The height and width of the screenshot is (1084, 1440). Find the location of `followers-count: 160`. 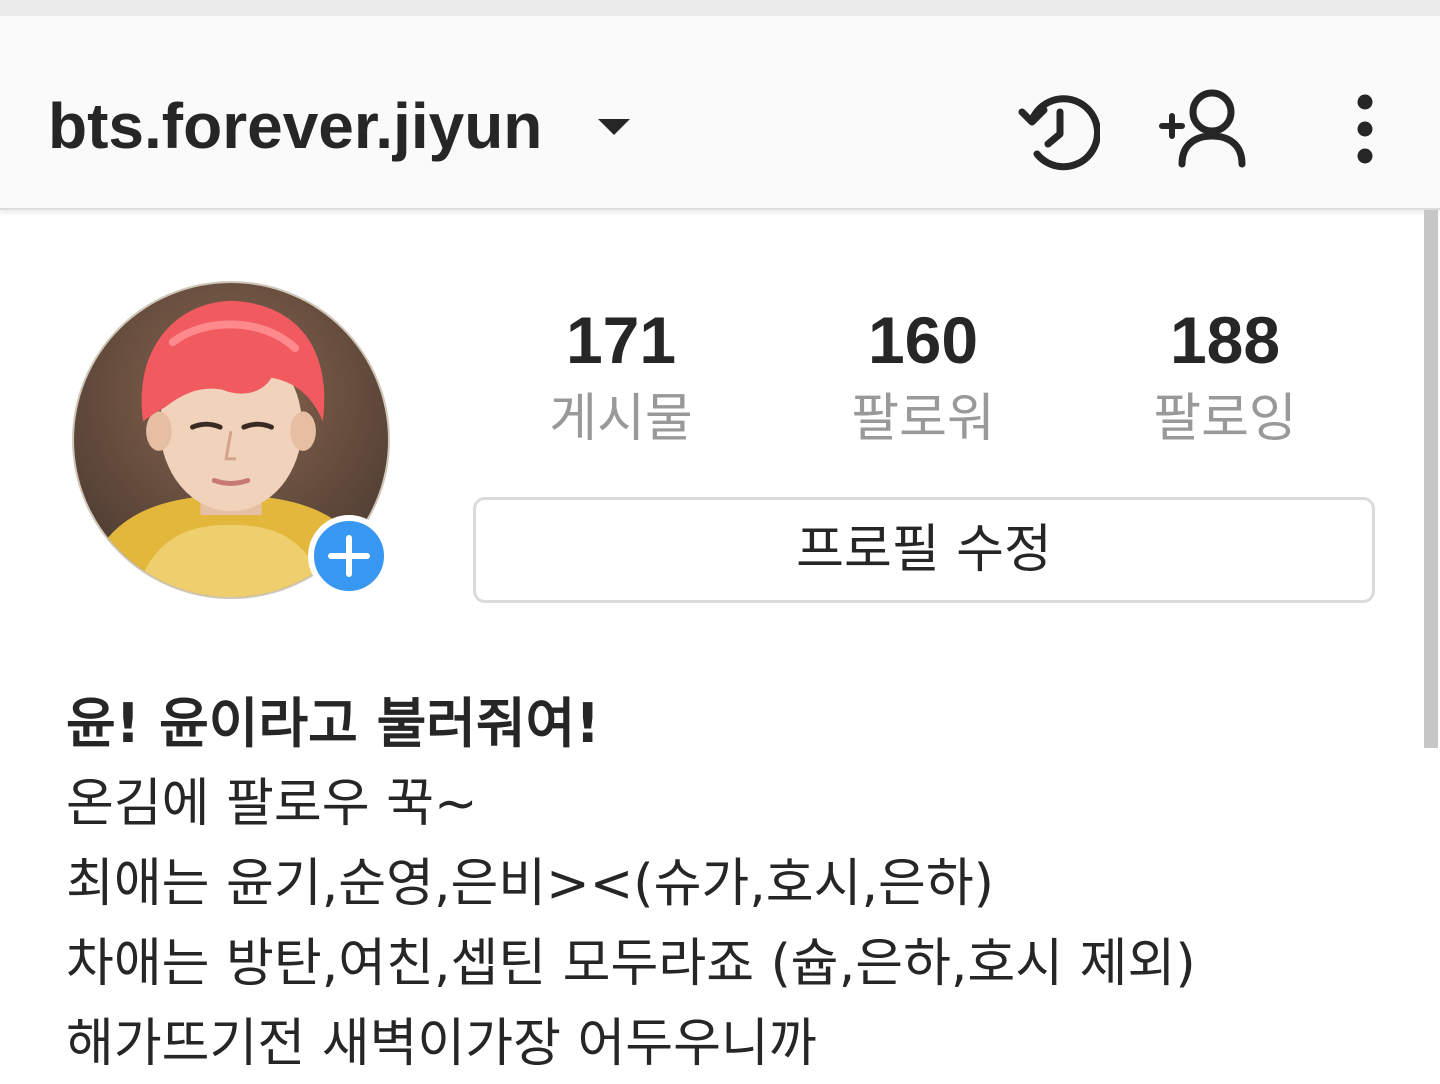

followers-count: 160 is located at coordinates (923, 340).